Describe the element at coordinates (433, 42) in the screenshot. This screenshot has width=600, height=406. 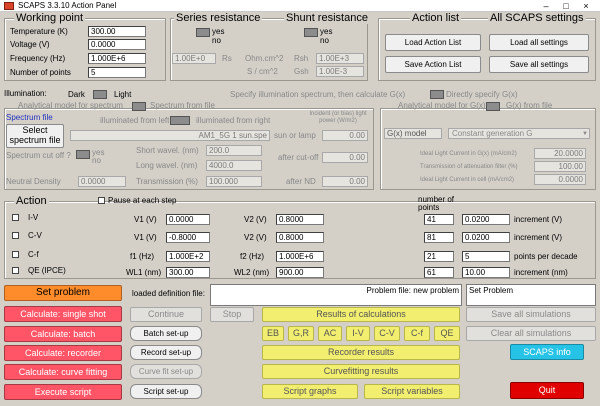
I see `load-action-list-button: Load Action List` at that location.